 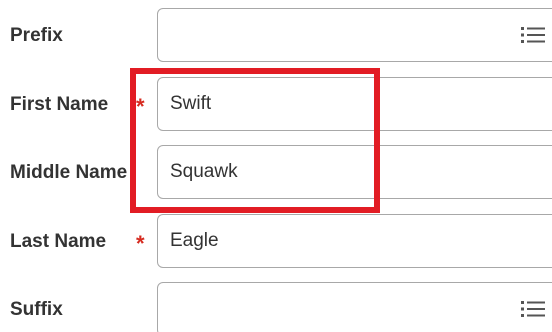 What do you see at coordinates (354, 104) in the screenshot?
I see `first-name-input: Swift` at bounding box center [354, 104].